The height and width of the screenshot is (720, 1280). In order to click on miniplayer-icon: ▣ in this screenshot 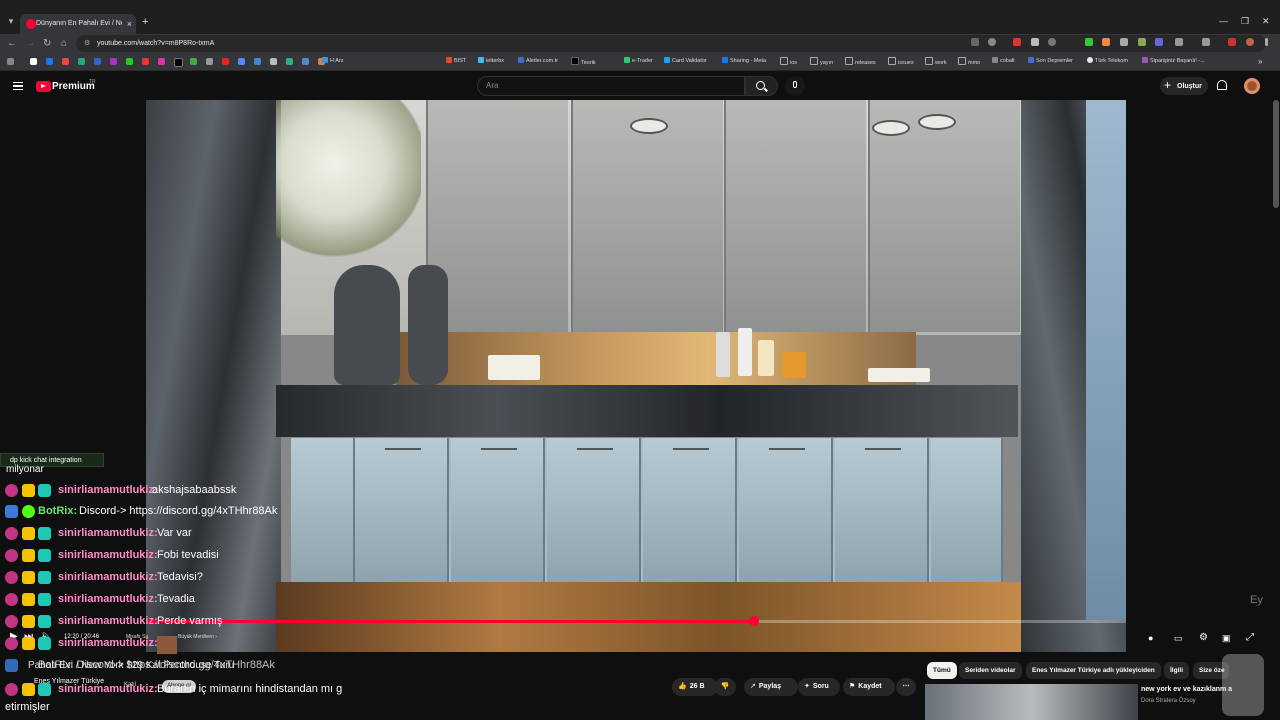, I will do `click(1226, 638)`.